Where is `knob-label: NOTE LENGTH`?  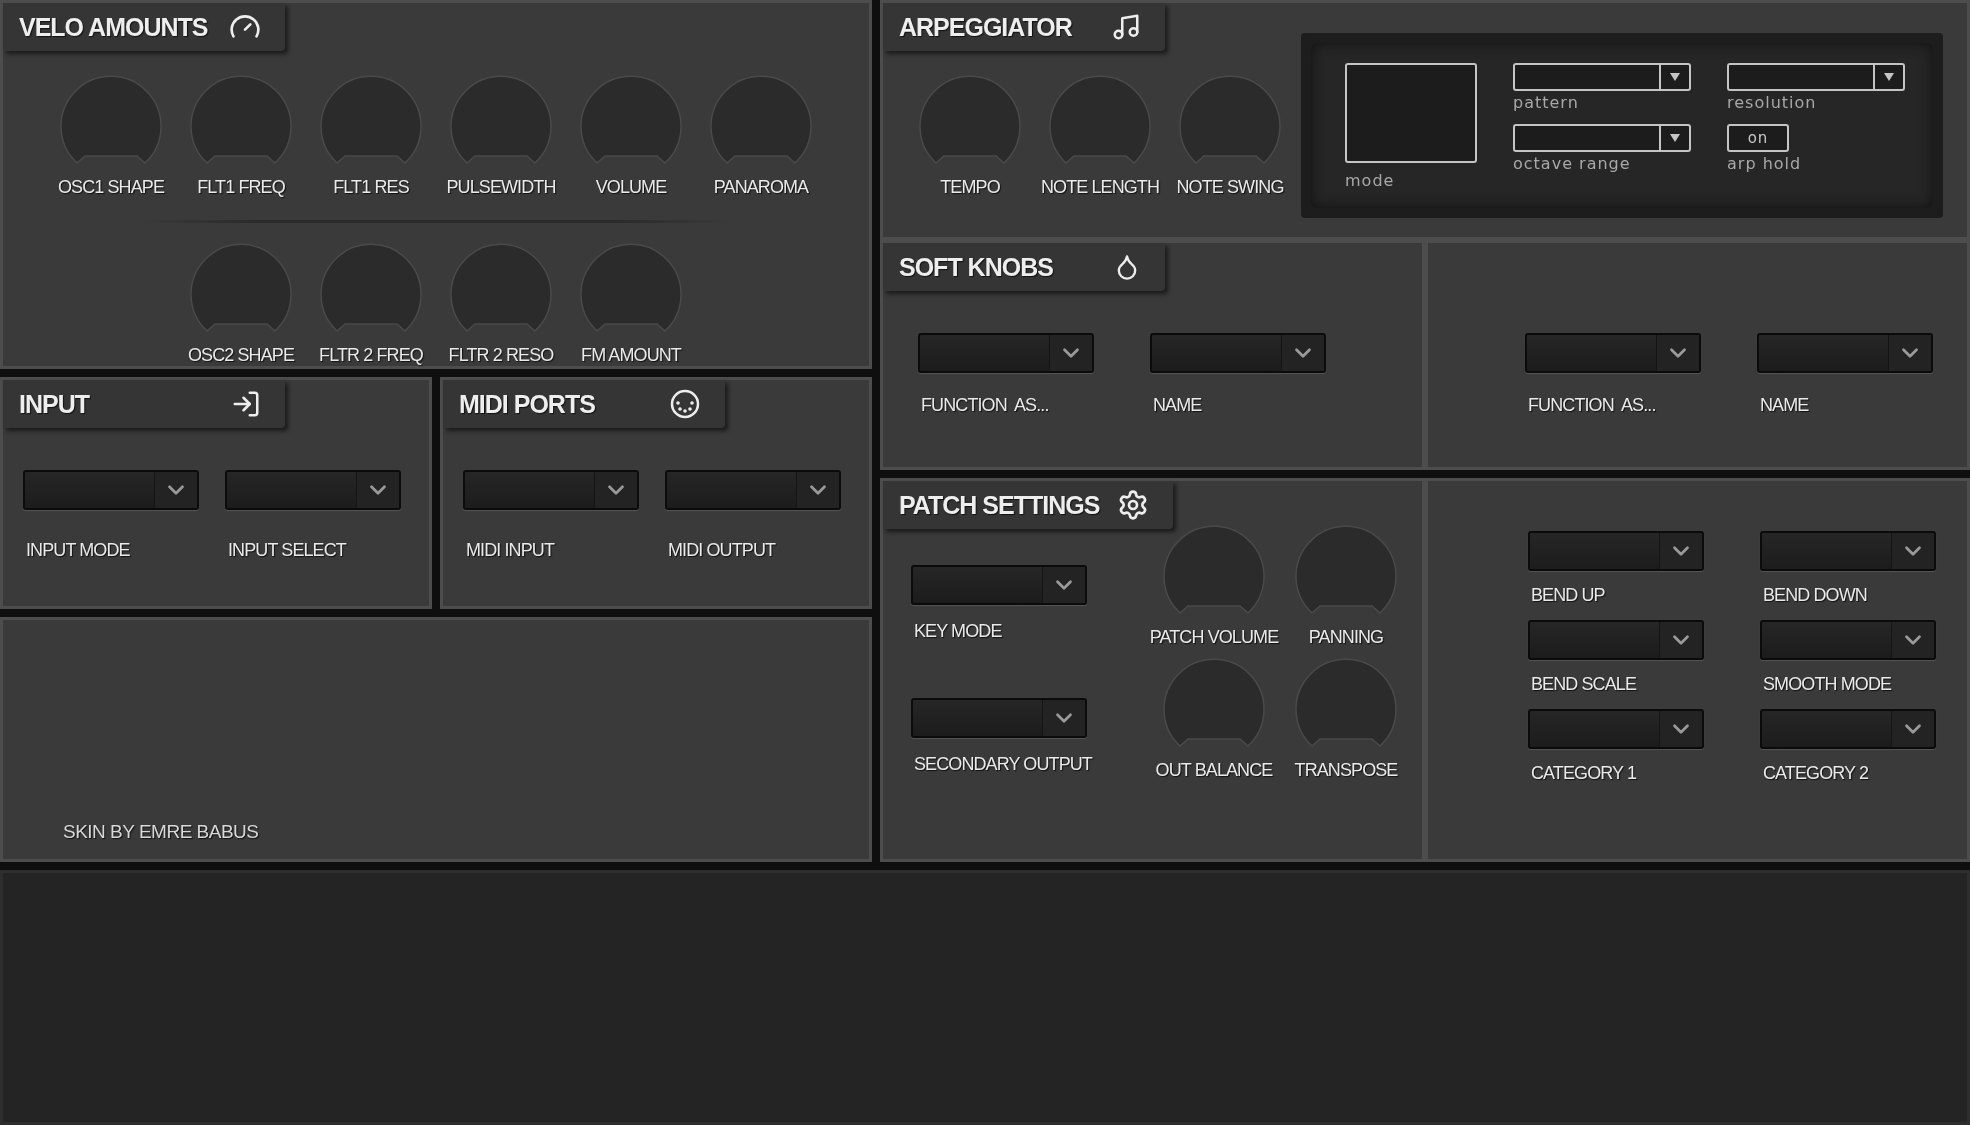 knob-label: NOTE LENGTH is located at coordinates (1100, 187).